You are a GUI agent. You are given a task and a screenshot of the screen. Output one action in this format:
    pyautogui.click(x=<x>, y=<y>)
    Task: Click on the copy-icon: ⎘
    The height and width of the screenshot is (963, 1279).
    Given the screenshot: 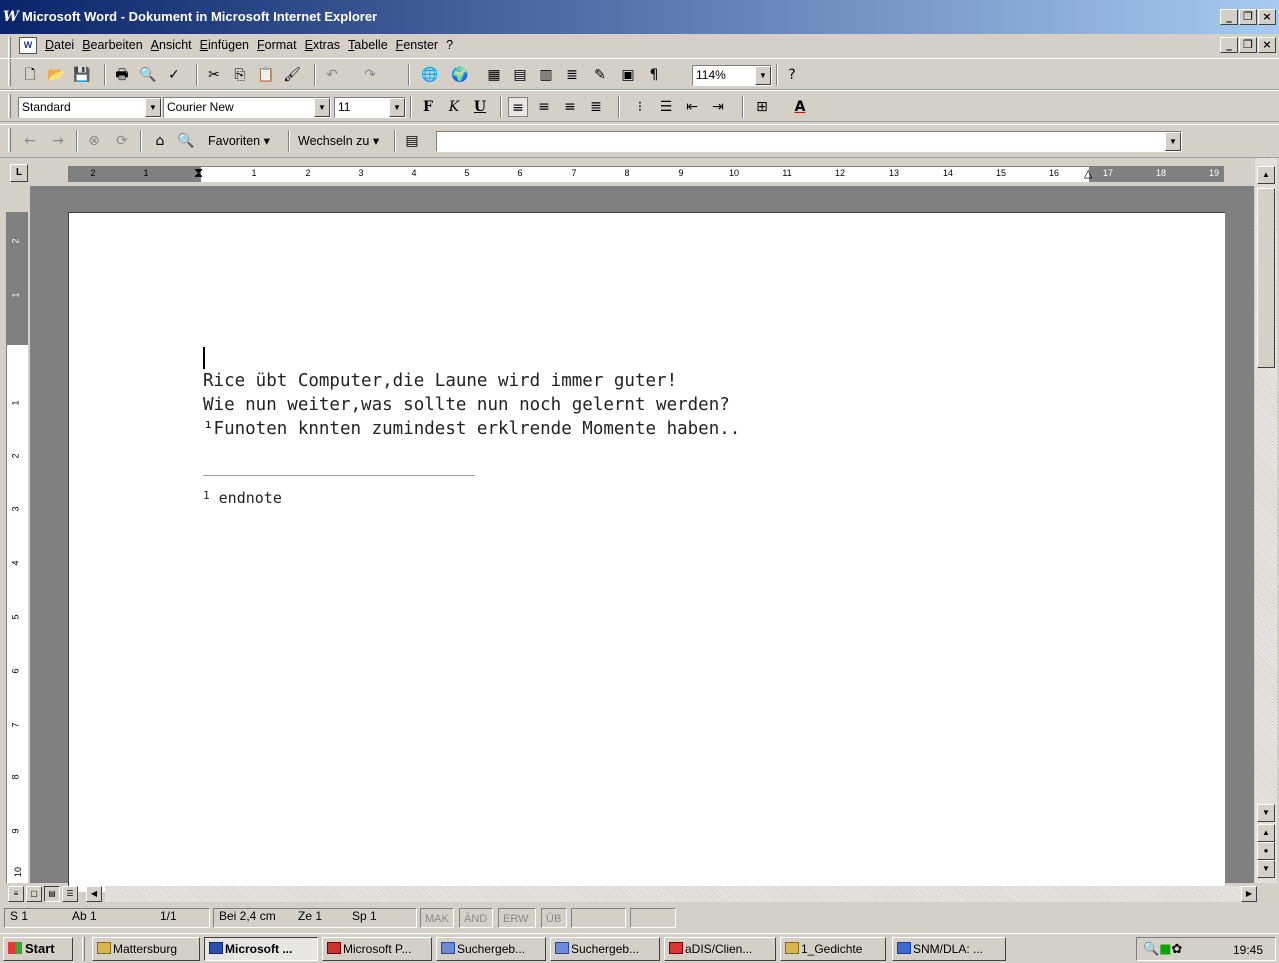 What is the action you would take?
    pyautogui.click(x=240, y=75)
    